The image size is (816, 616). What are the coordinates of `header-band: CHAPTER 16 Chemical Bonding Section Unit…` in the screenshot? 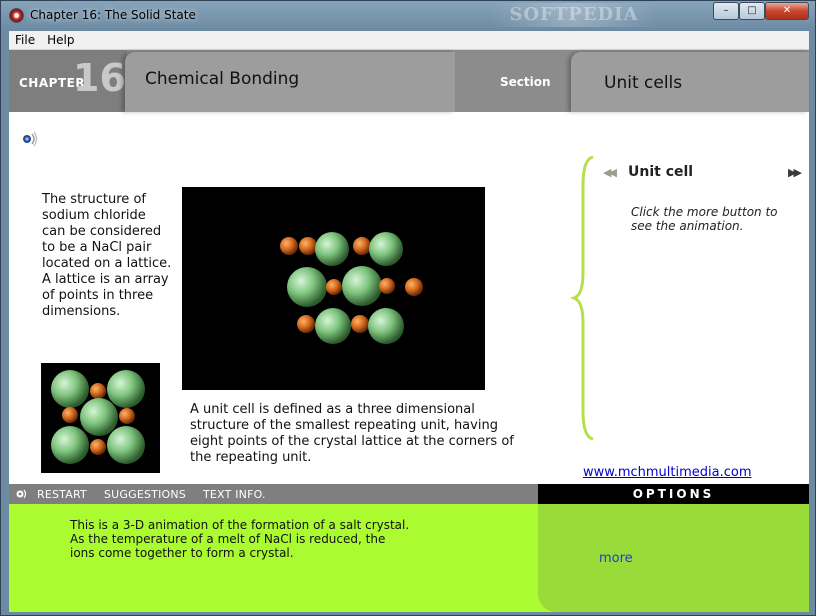 It's located at (409, 81).